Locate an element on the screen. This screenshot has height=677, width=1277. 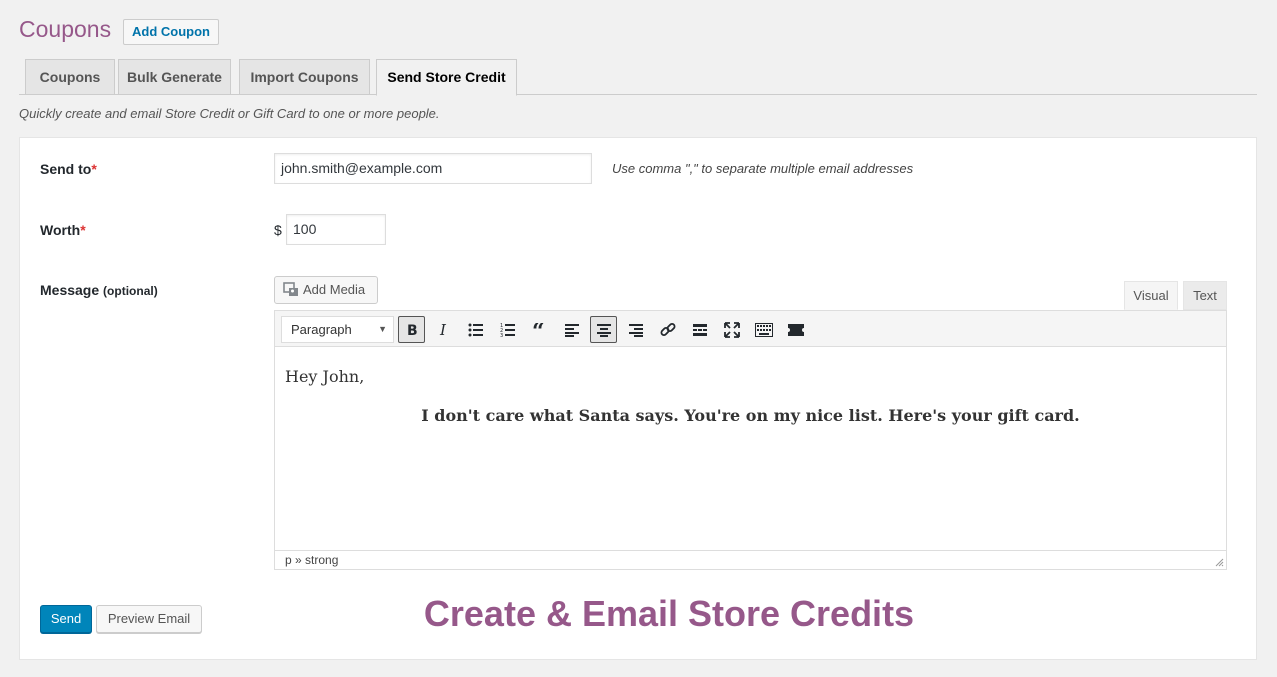
svg-text: I is located at coordinates (443, 330).